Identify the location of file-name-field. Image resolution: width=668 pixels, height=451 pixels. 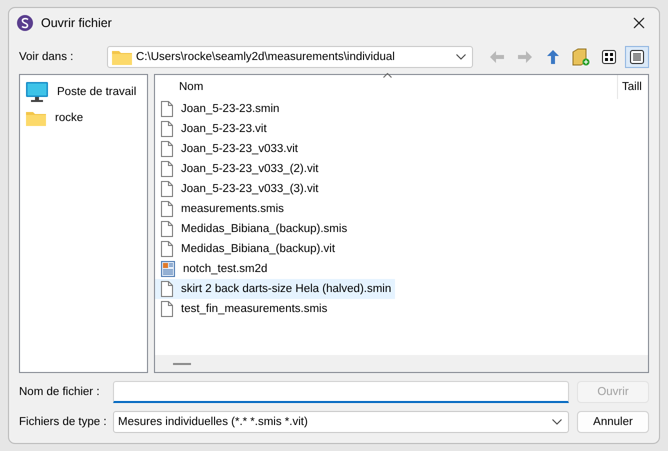
(341, 392).